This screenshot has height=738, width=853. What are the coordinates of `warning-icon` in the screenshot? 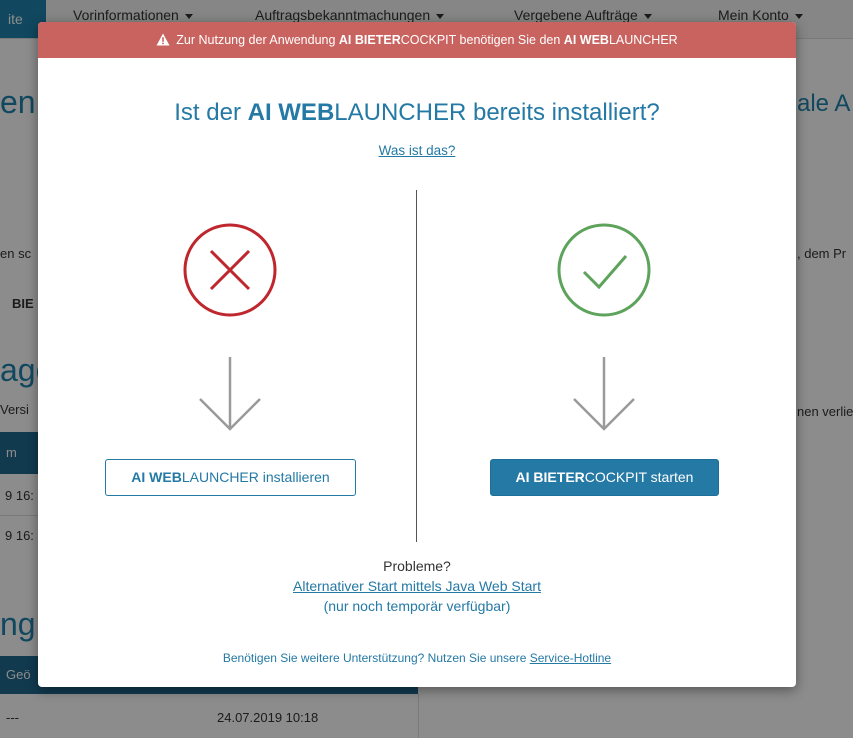 It's located at (163, 39).